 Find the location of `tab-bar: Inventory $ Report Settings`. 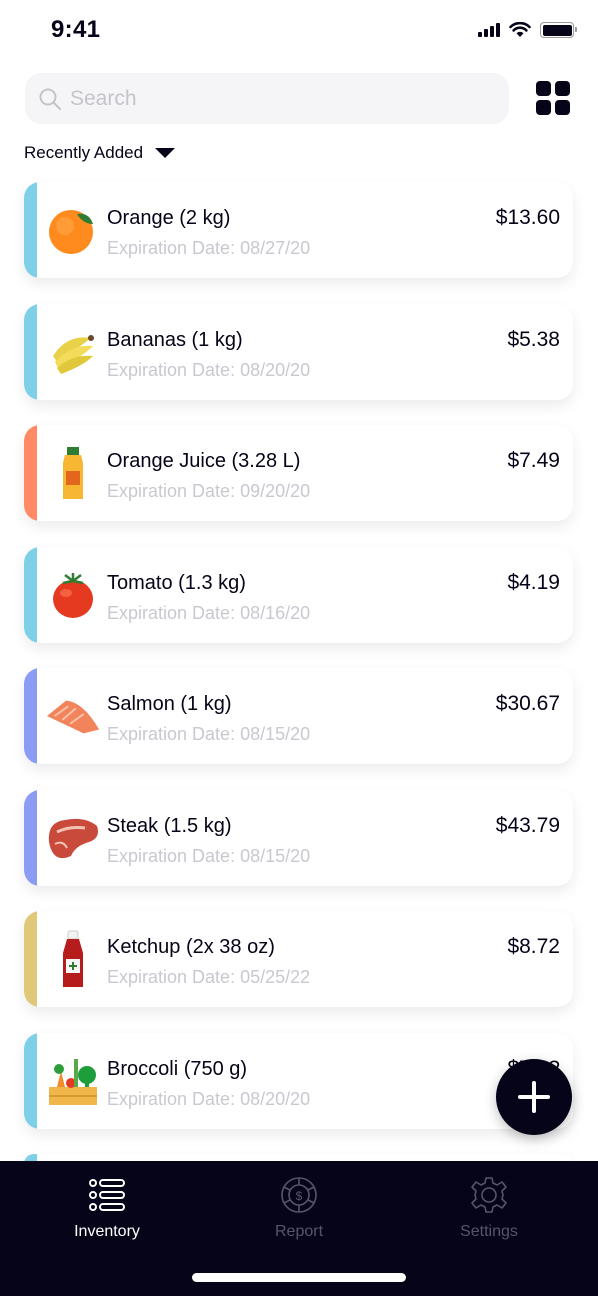

tab-bar: Inventory $ Report Settings is located at coordinates (299, 1228).